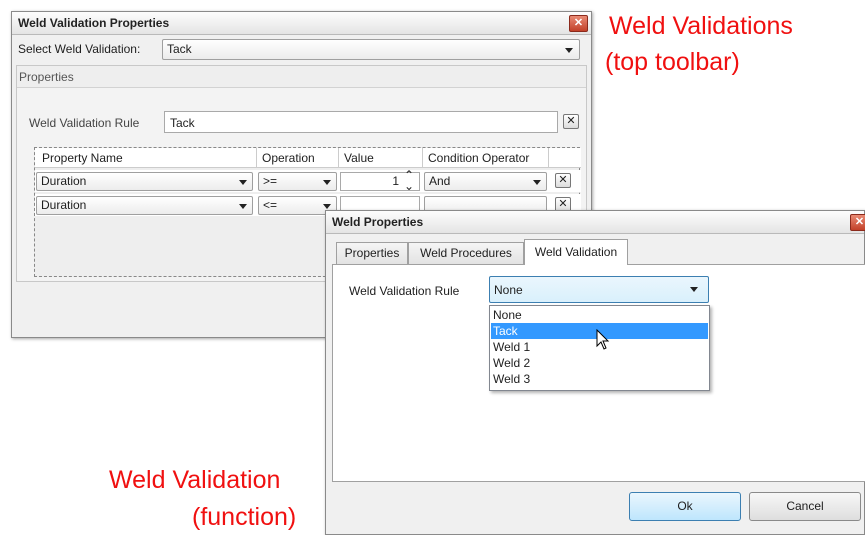 This screenshot has width=865, height=535. Describe the element at coordinates (485, 181) in the screenshot. I see `condition-combobox: And` at that location.